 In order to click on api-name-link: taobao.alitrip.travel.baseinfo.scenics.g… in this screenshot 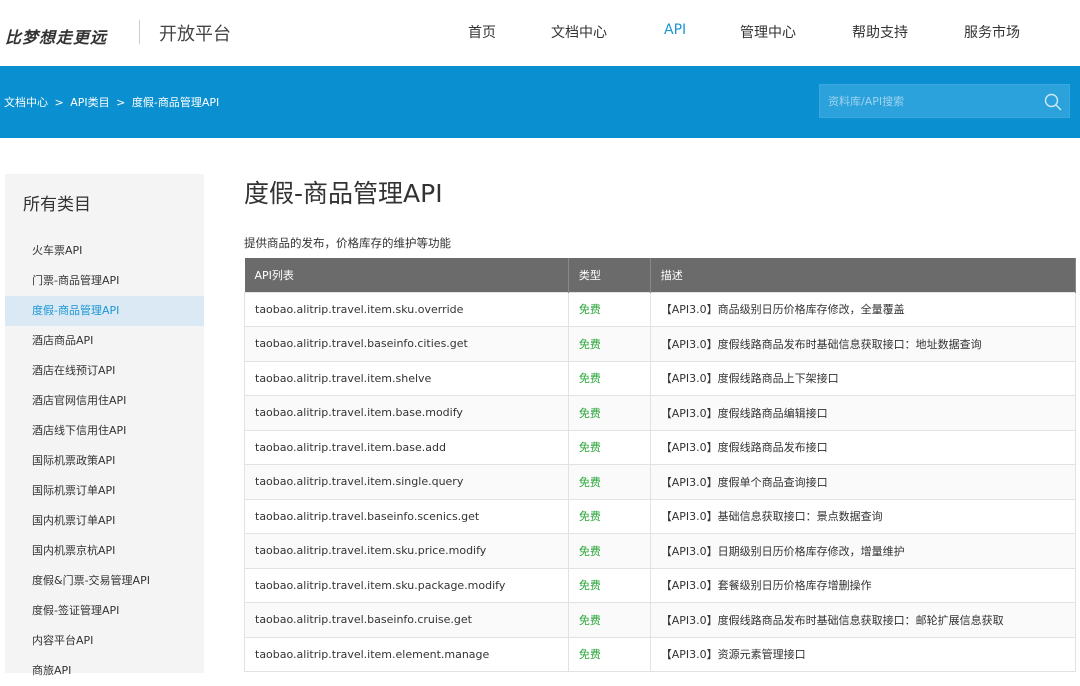, I will do `click(406, 516)`.